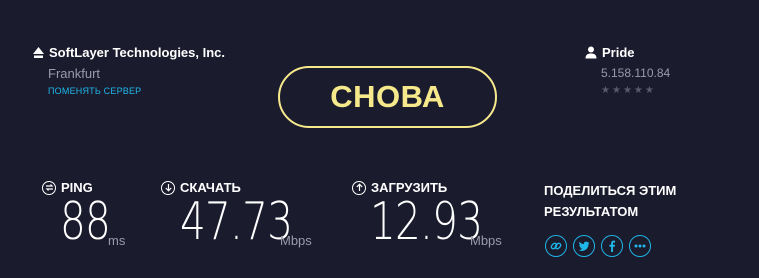 This screenshot has width=759, height=278. What do you see at coordinates (85, 222) in the screenshot?
I see `ping-value: 88` at bounding box center [85, 222].